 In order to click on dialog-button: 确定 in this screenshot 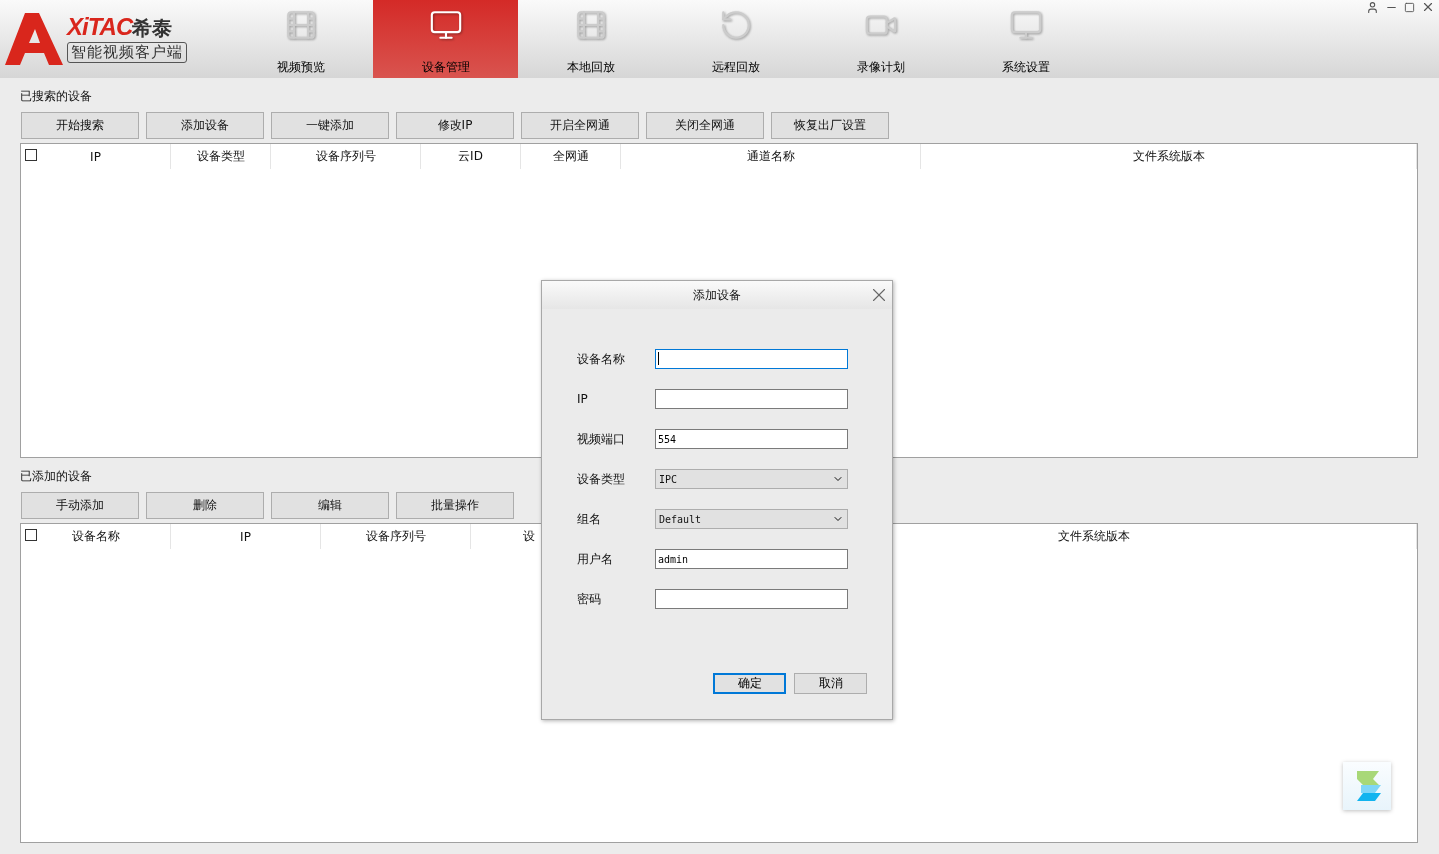, I will do `click(749, 683)`.